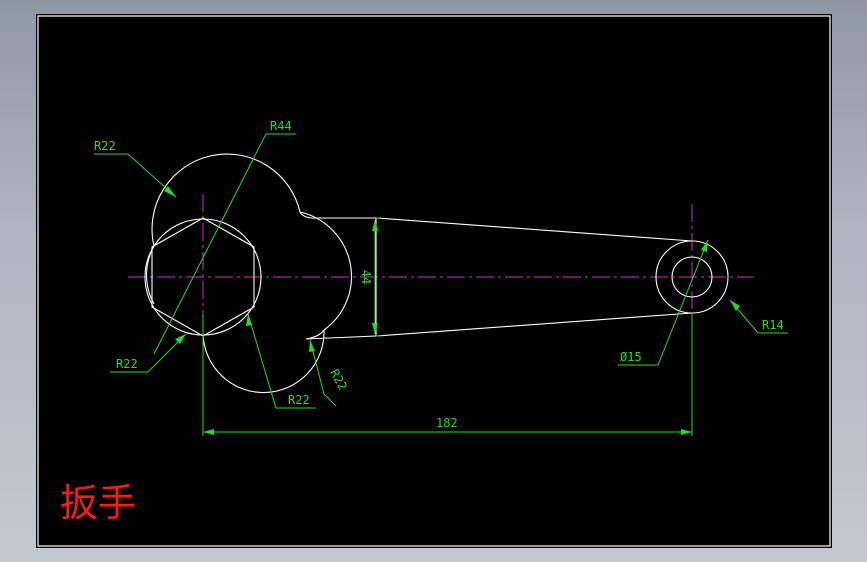  Describe the element at coordinates (686, 432) in the screenshot. I see `arrow-182-right` at that location.